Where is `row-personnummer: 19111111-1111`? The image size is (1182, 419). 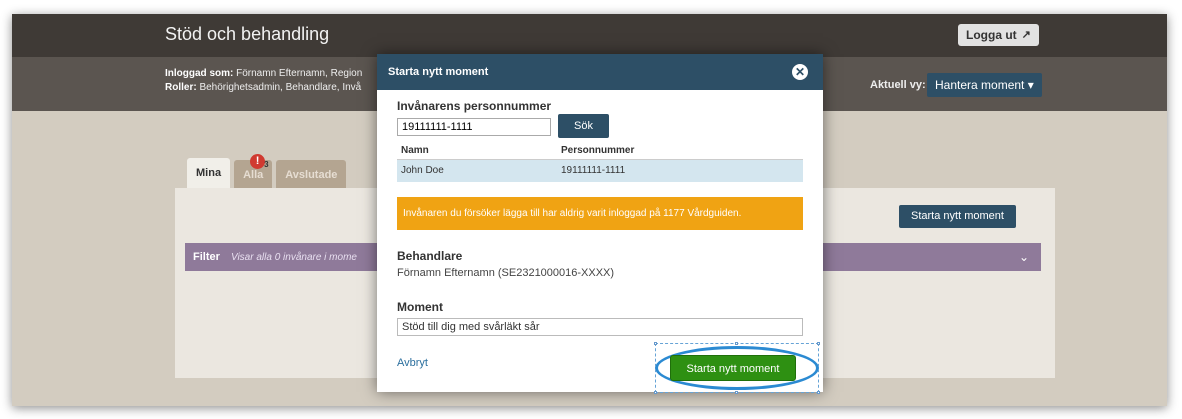
row-personnummer: 19111111-1111 is located at coordinates (593, 170).